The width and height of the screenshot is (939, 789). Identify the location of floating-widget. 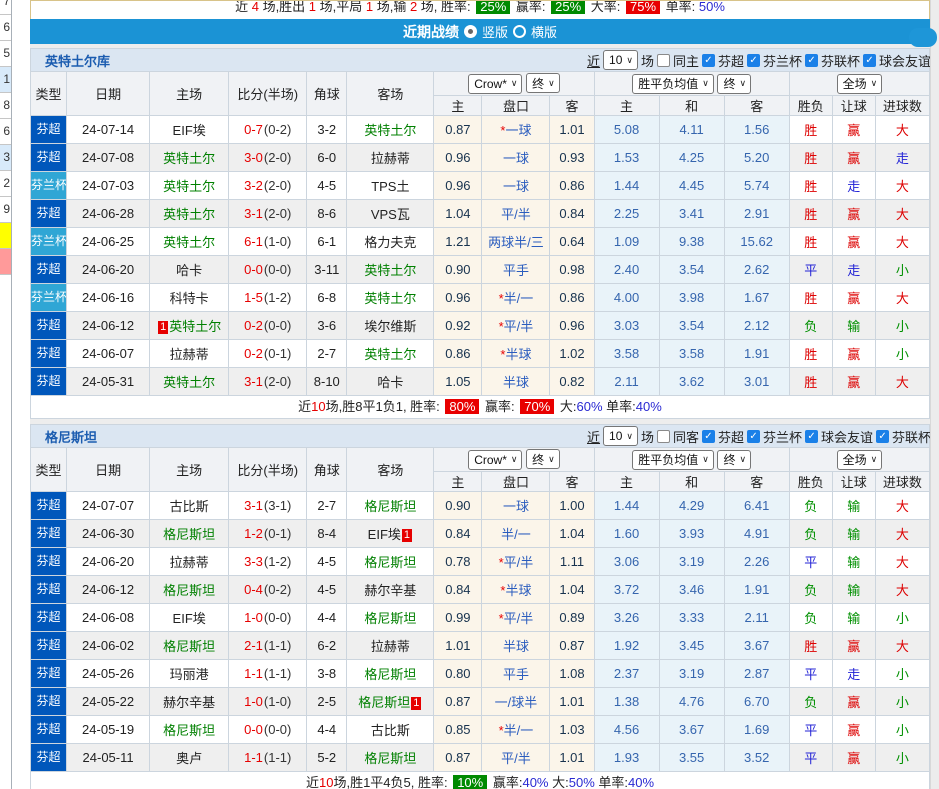
(923, 37).